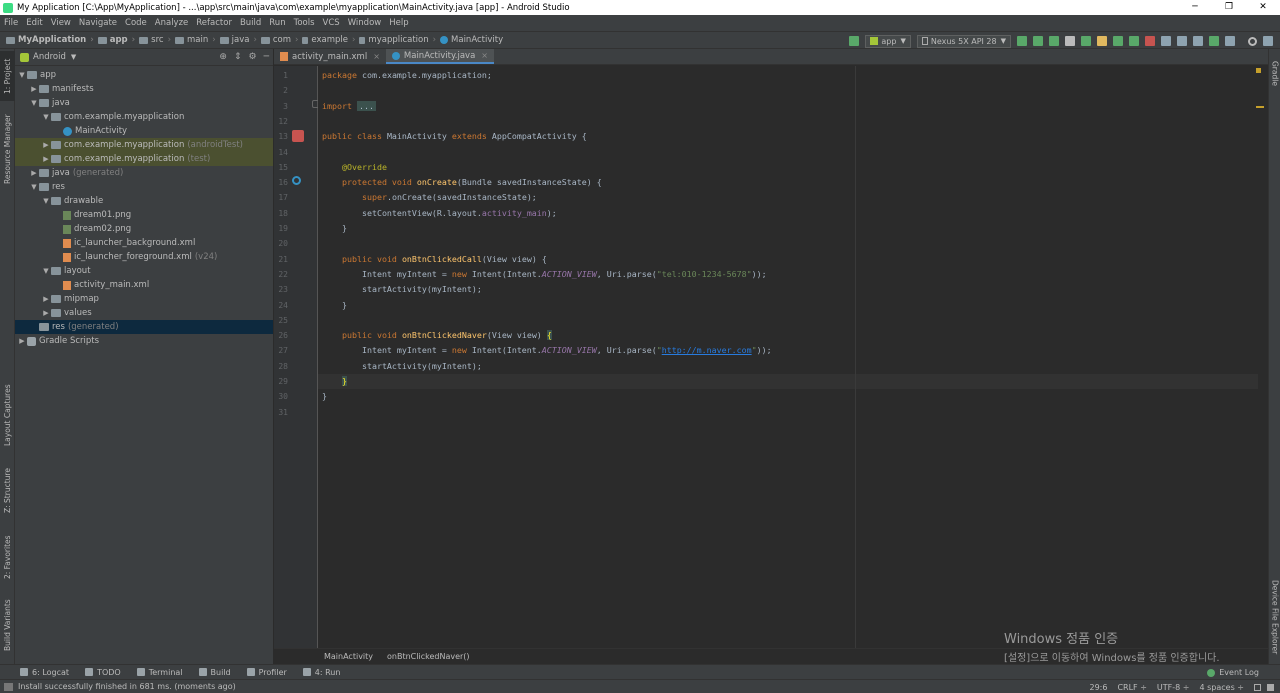 Image resolution: width=1280 pixels, height=693 pixels. Describe the element at coordinates (1268, 41) in the screenshot. I see `ide-updates-icon` at that location.